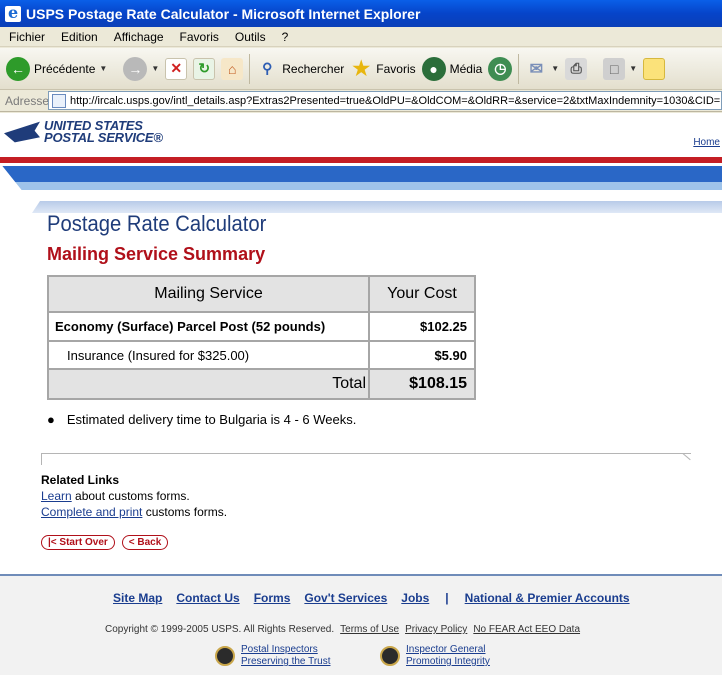 The height and width of the screenshot is (675, 722). What do you see at coordinates (526, 629) in the screenshot?
I see `nofear-link: No FEAR Act EEO Data` at bounding box center [526, 629].